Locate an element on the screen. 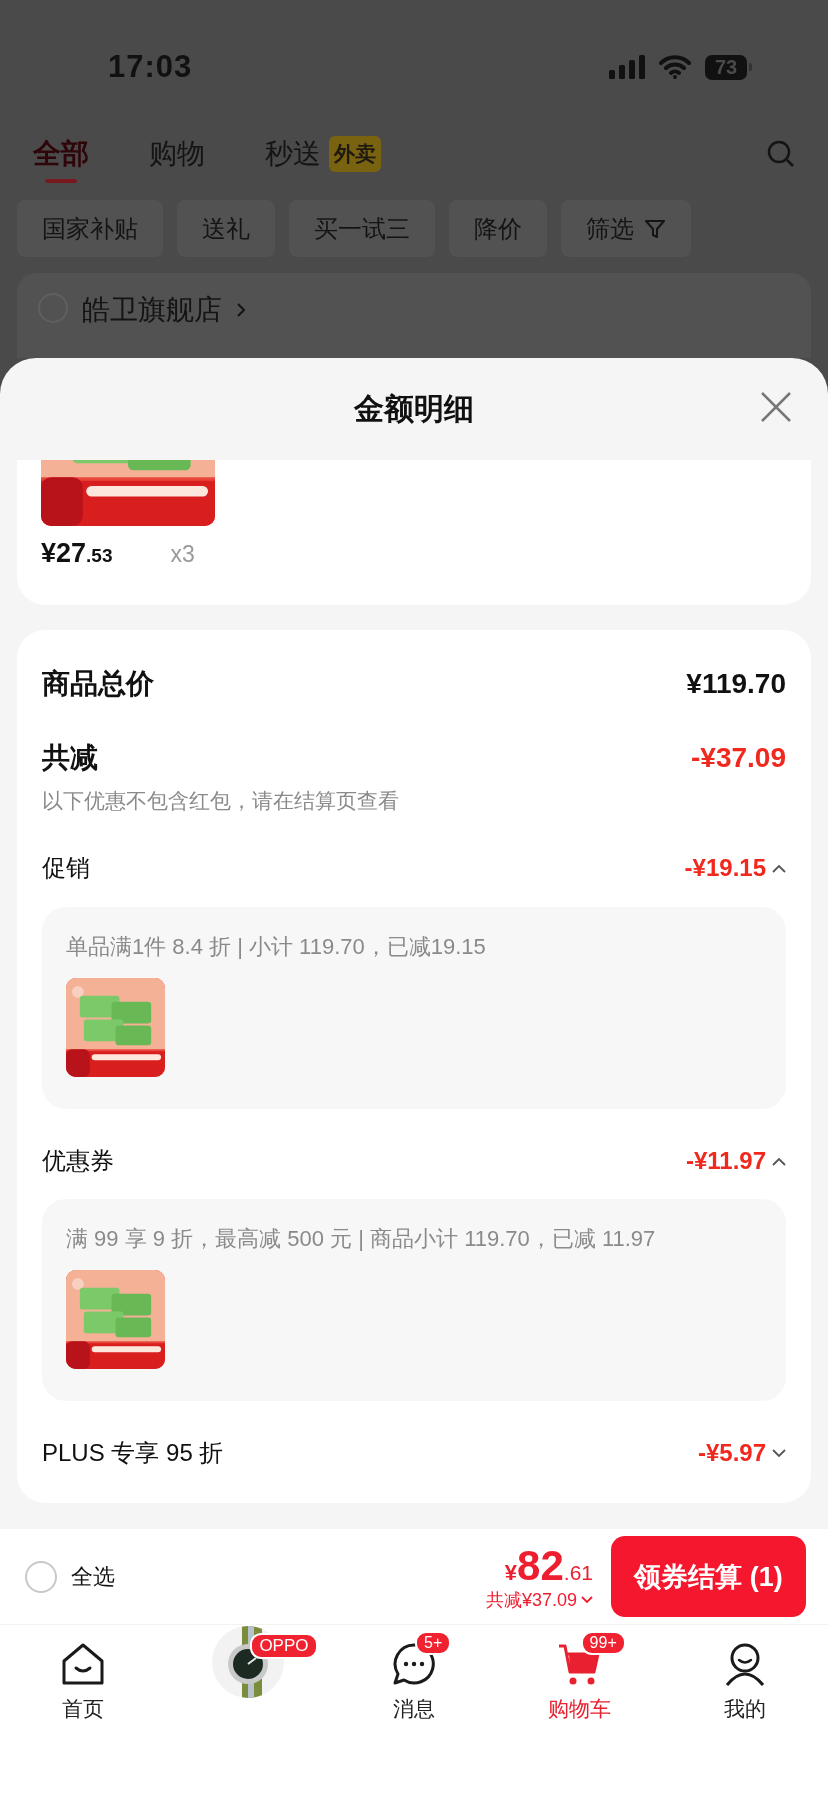 This screenshot has width=828, height=1801. battery-level: 73 is located at coordinates (726, 67).